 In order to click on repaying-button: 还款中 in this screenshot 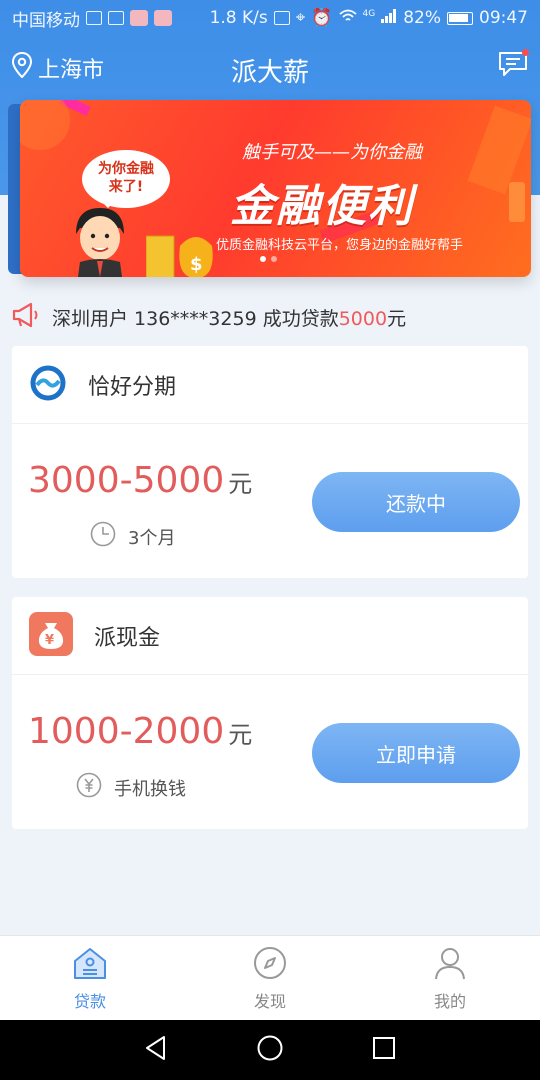, I will do `click(416, 502)`.